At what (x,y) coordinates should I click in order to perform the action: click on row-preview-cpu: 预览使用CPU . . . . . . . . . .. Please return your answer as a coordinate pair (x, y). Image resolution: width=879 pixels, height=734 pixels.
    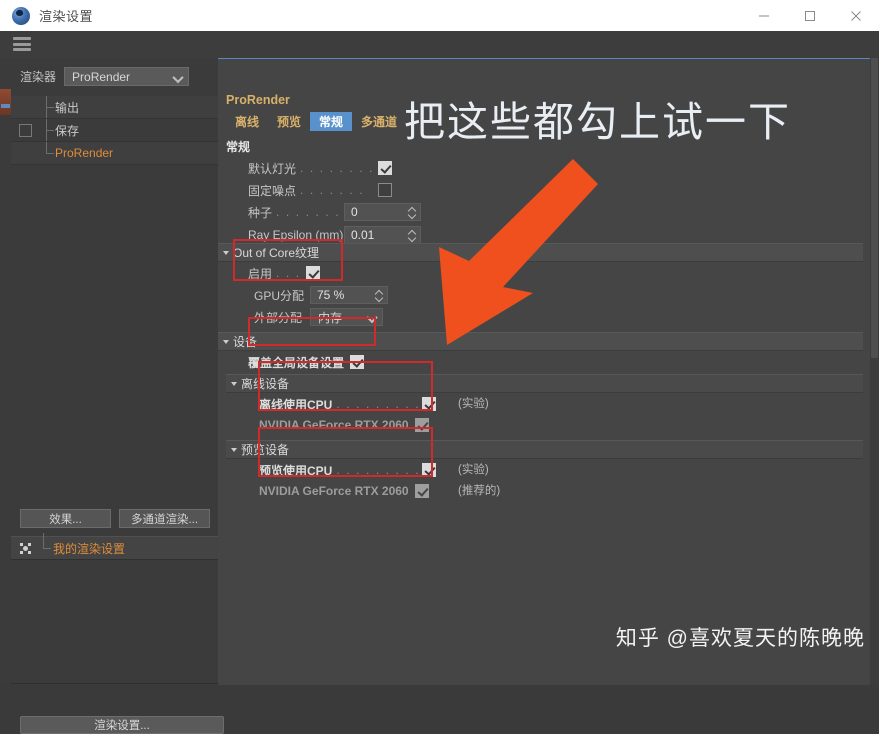
    Looking at the image, I should click on (348, 470).